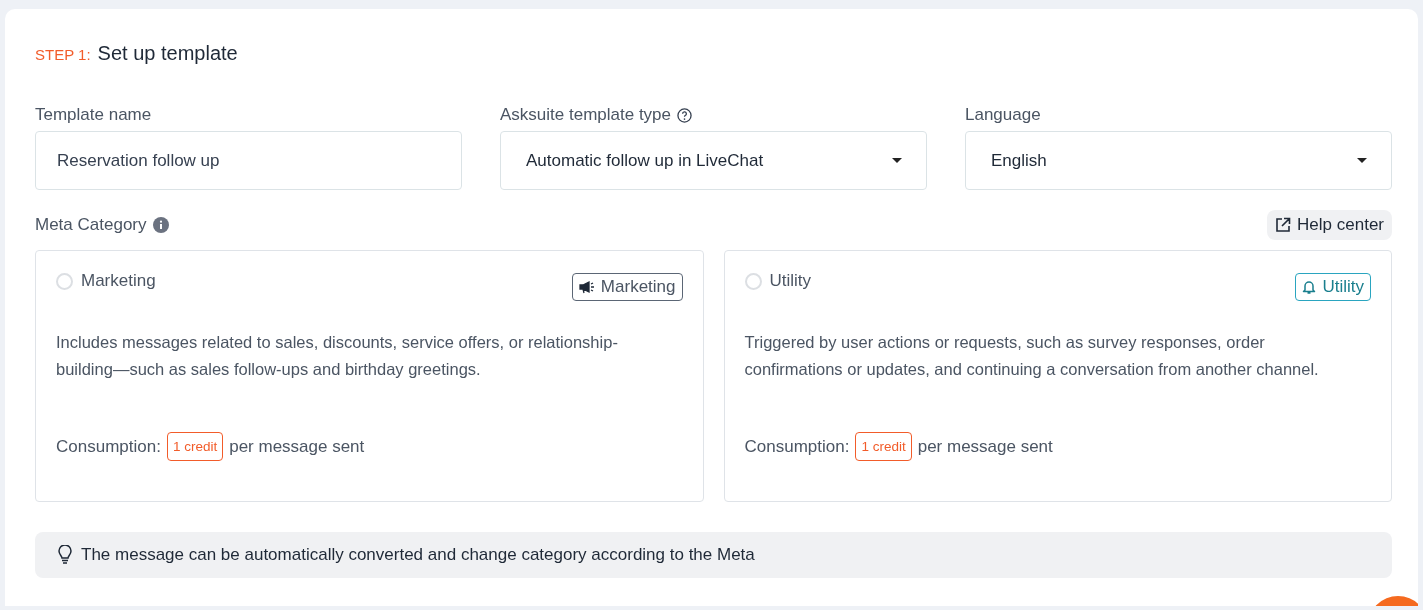 The image size is (1423, 610). I want to click on category-radio: Utility, so click(778, 281).